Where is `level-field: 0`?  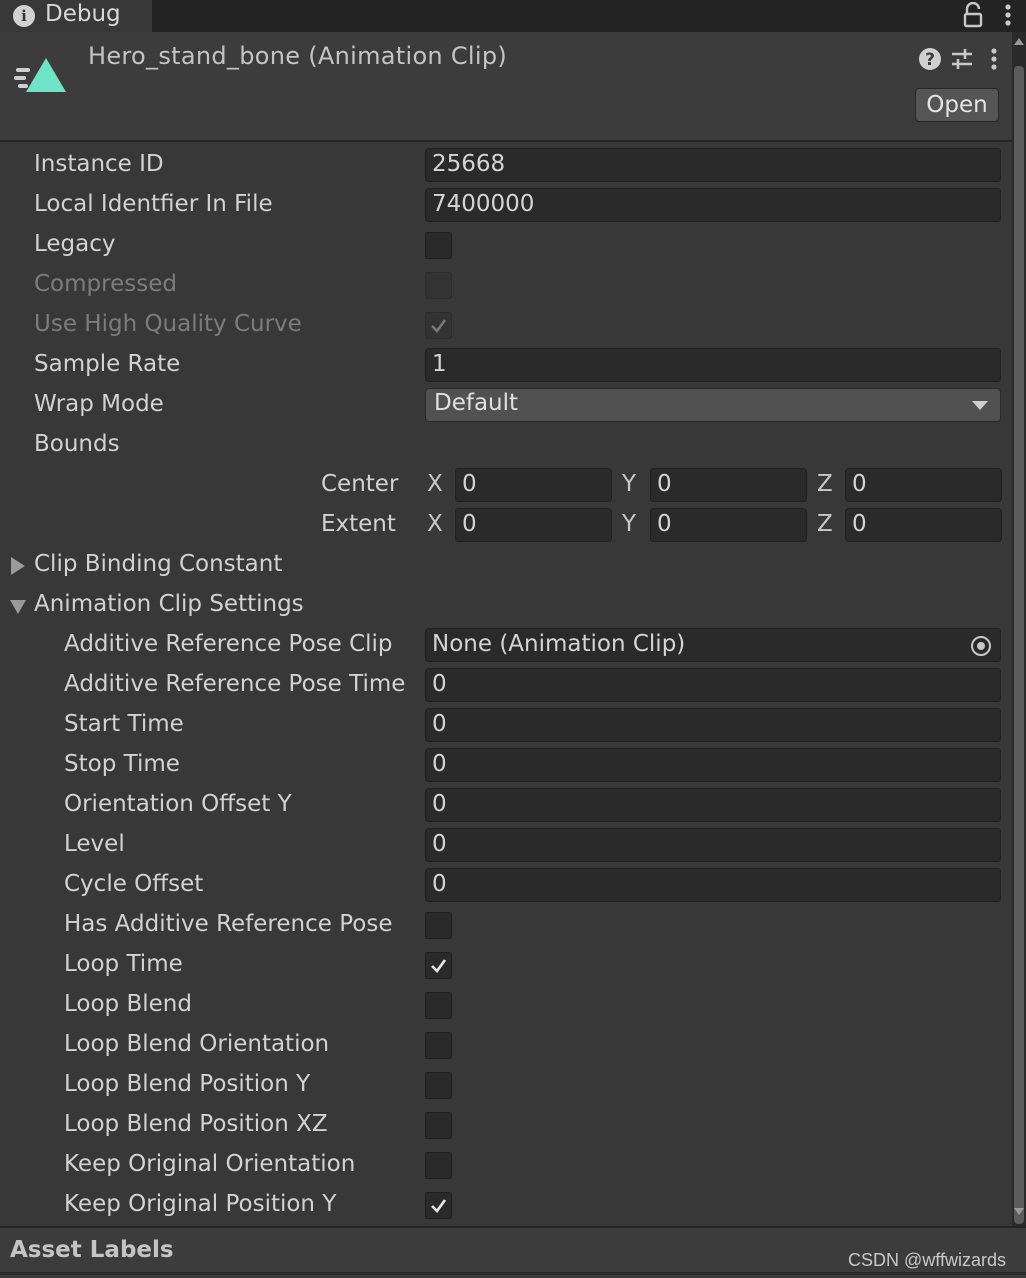 level-field: 0 is located at coordinates (713, 845).